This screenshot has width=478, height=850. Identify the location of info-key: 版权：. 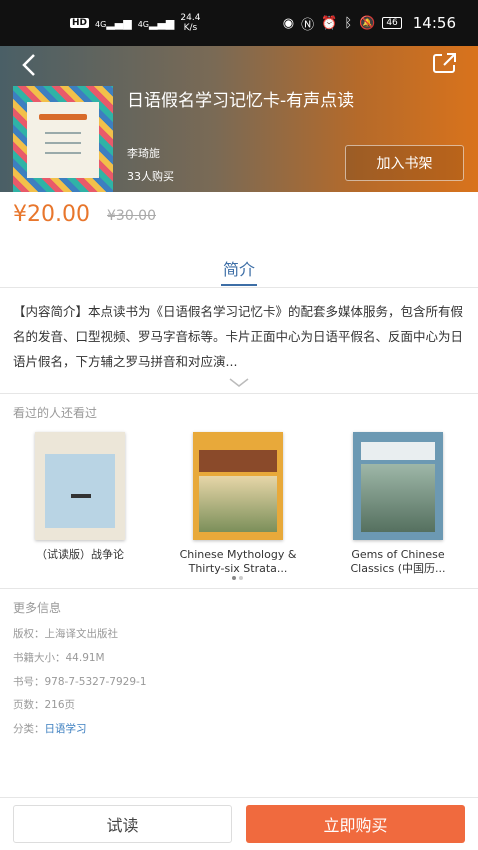
(29, 634).